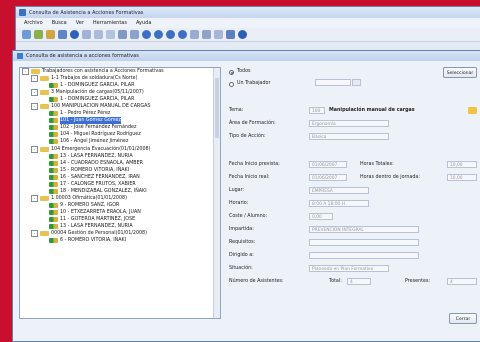 Image resolution: width=480 pixels, height=342 pixels. Describe the element at coordinates (20, 56) in the screenshot. I see `dialog-icon` at that location.